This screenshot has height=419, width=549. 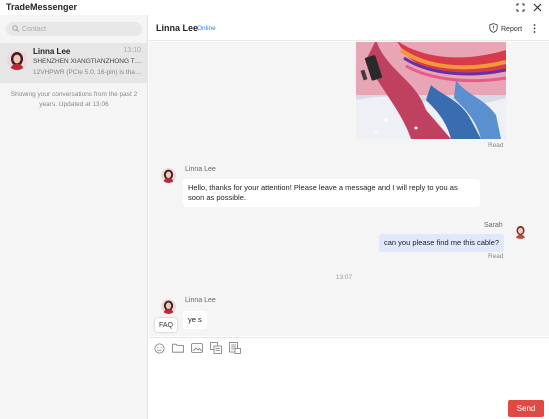 What do you see at coordinates (493, 225) in the screenshot?
I see `sender-name: Sarah` at bounding box center [493, 225].